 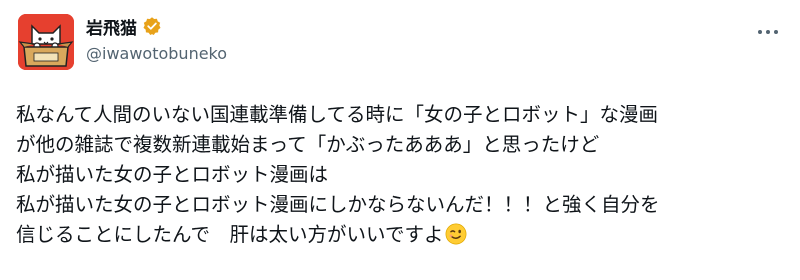 I want to click on more-options-button, so click(x=768, y=32).